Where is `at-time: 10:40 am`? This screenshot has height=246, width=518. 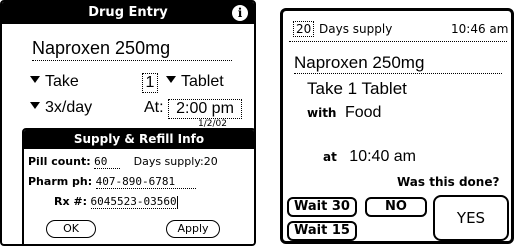
at-time: 10:40 am is located at coordinates (383, 156).